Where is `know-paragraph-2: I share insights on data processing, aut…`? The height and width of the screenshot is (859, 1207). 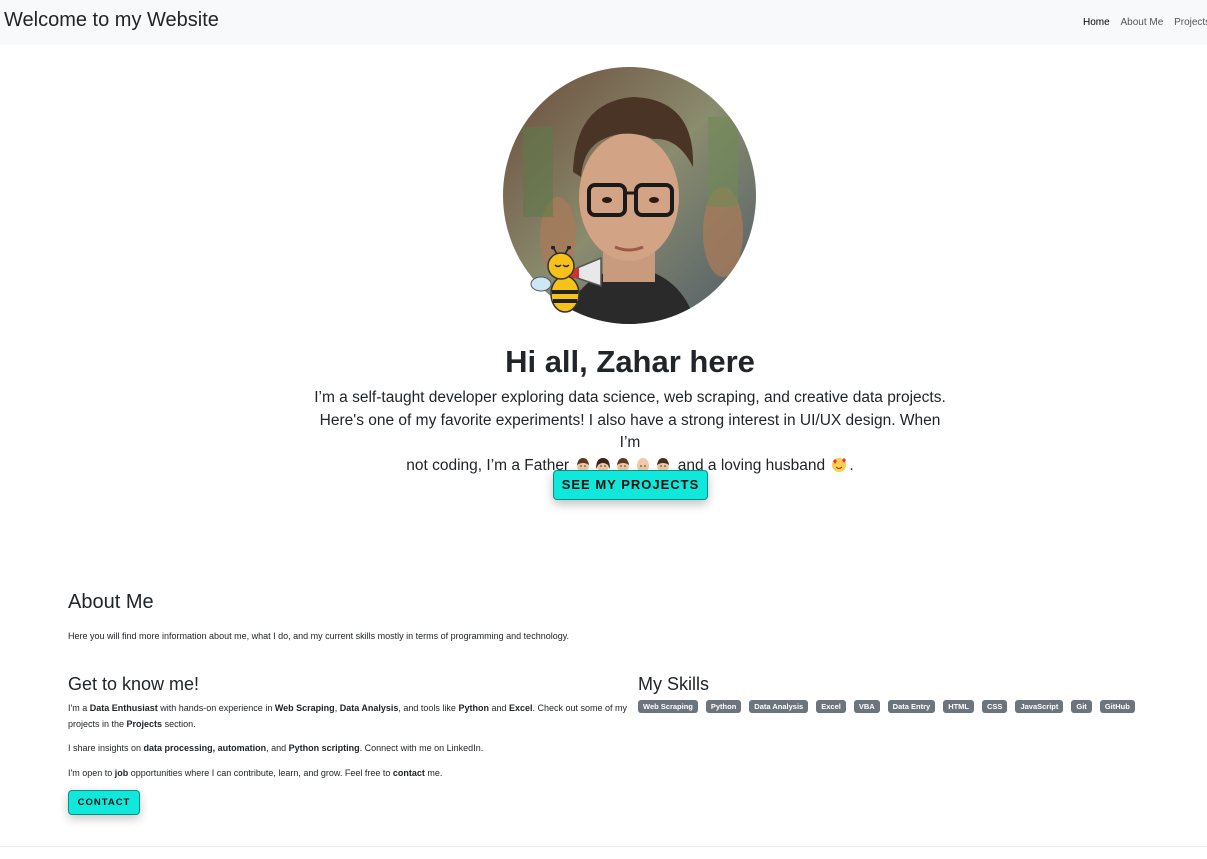 know-paragraph-2: I share insights on data processing, aut… is located at coordinates (276, 748).